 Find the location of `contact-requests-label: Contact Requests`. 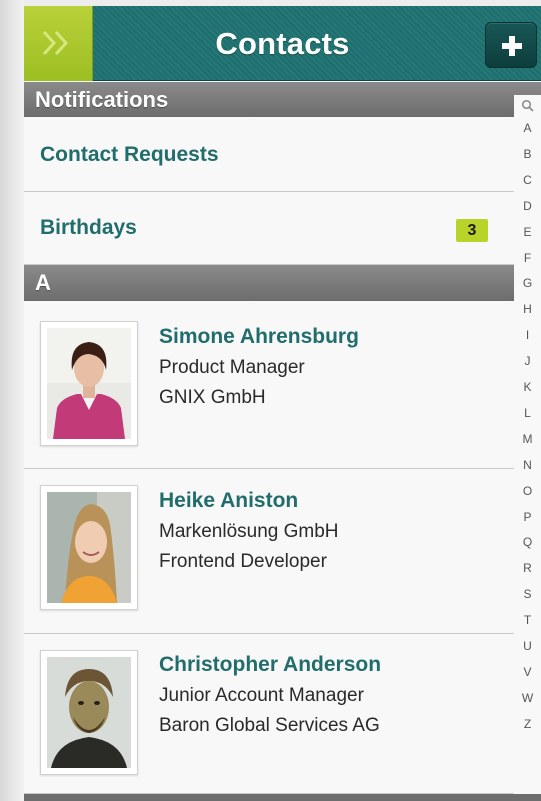

contact-requests-label: Contact Requests is located at coordinates (129, 154).